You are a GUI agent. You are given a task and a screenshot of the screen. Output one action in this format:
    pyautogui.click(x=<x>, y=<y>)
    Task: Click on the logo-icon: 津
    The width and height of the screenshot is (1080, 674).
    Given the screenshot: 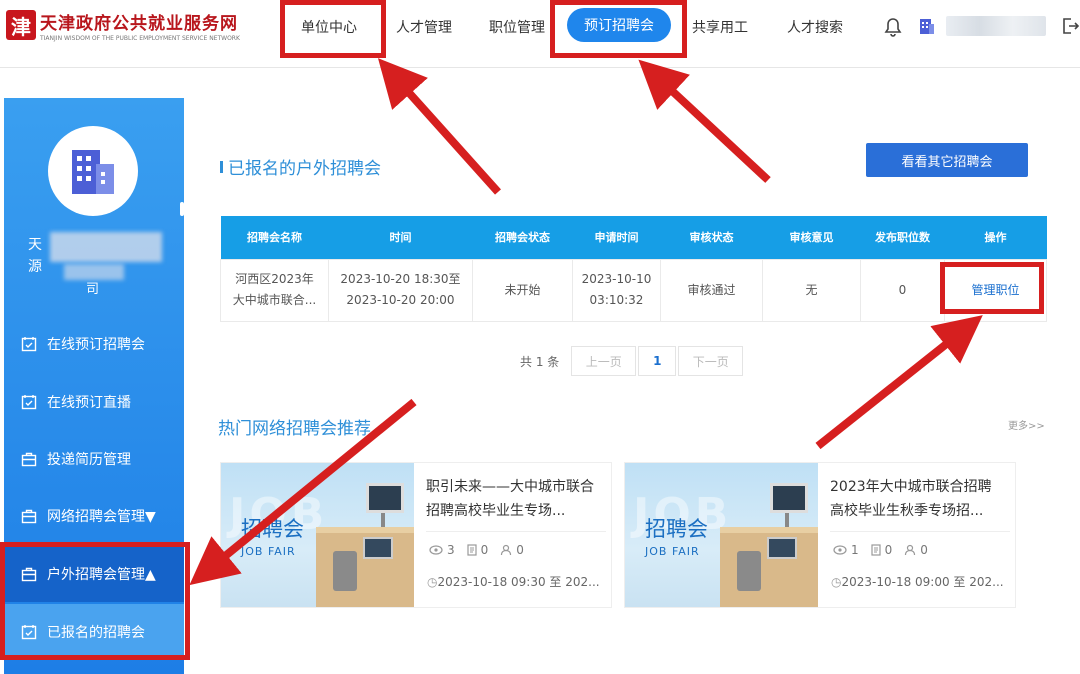 What is the action you would take?
    pyautogui.click(x=21, y=25)
    